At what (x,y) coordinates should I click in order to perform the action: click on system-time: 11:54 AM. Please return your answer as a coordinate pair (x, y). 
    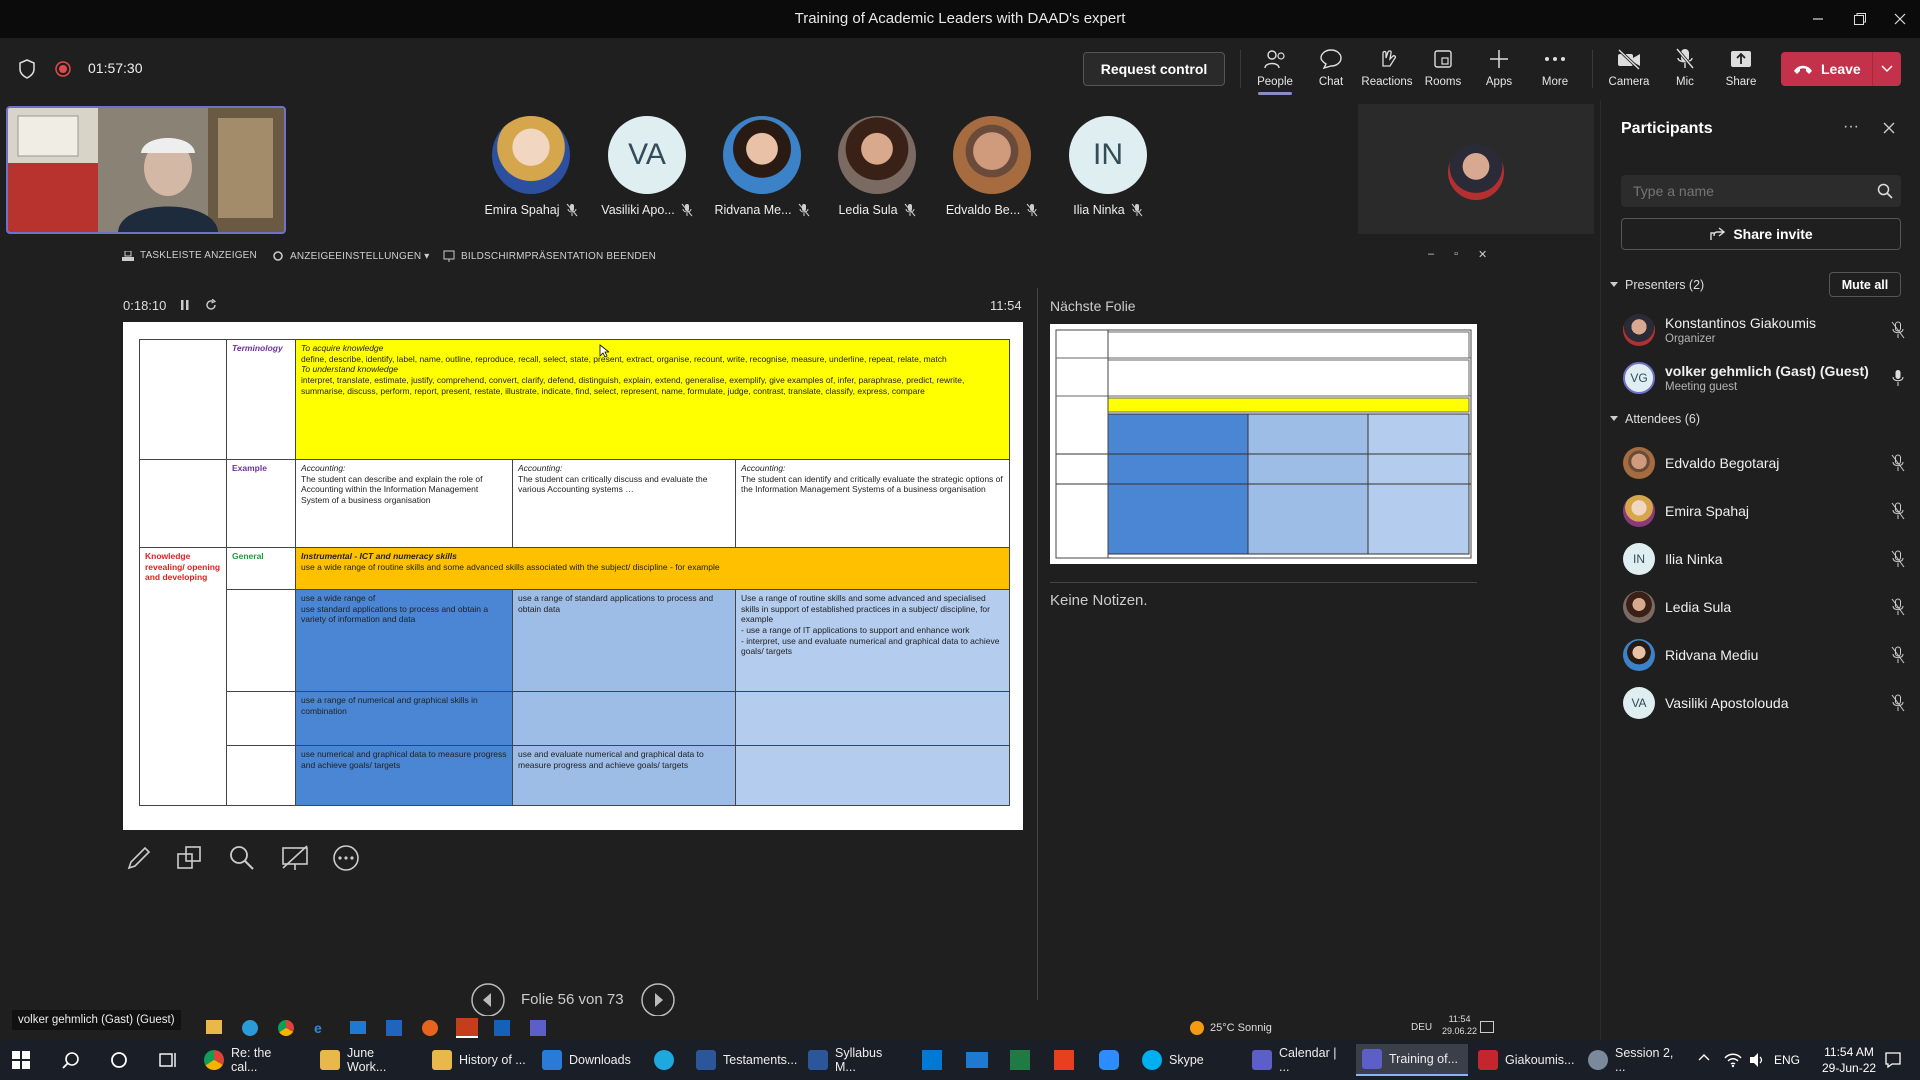
    Looking at the image, I should click on (1849, 1052).